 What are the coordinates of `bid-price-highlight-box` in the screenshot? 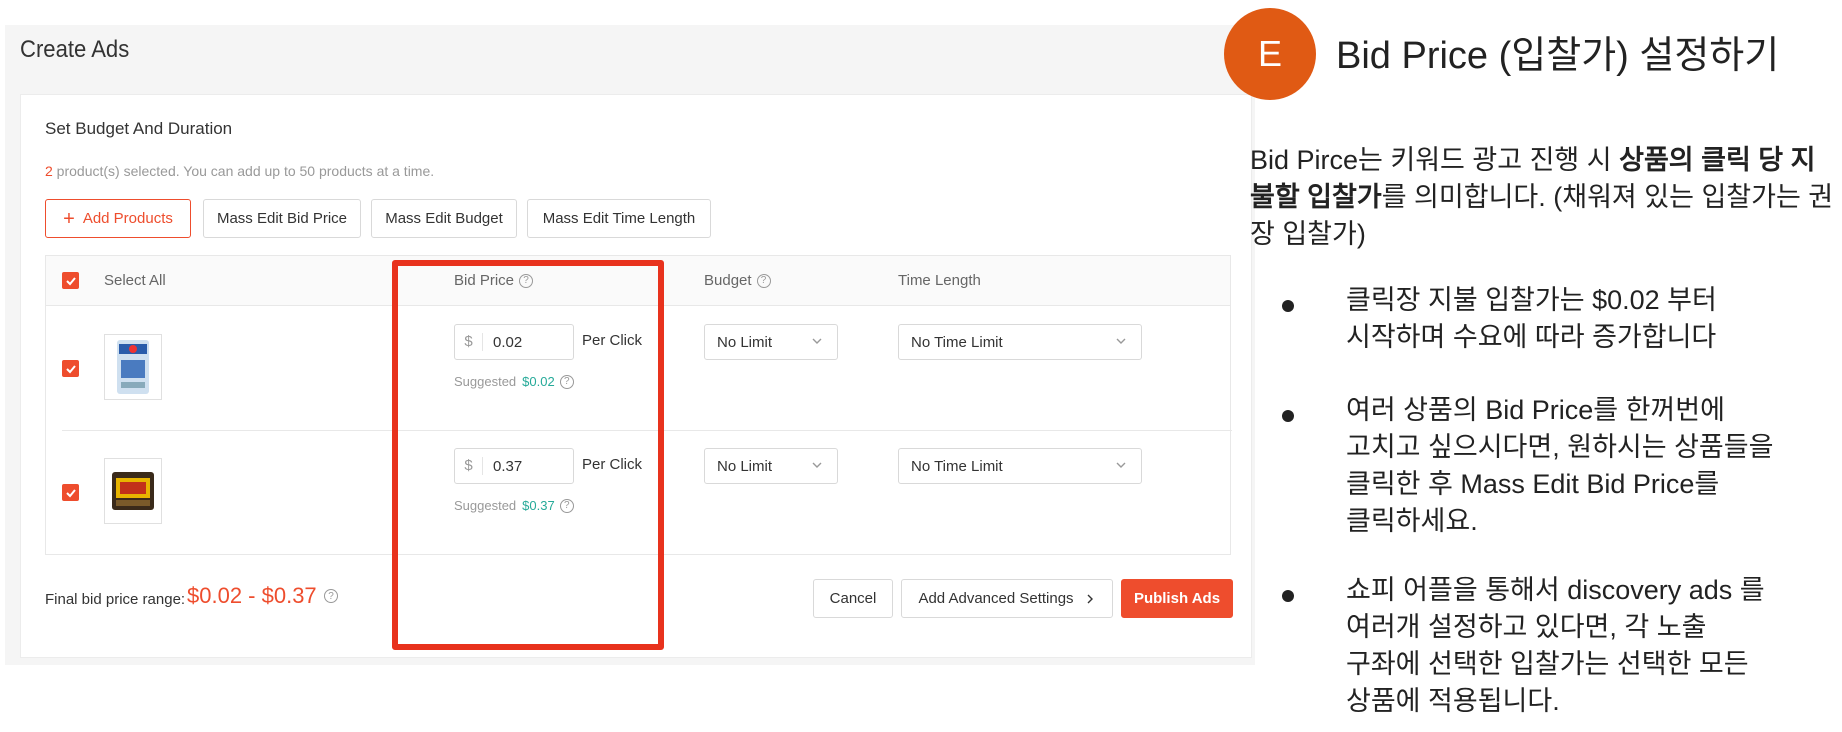 It's located at (528, 455).